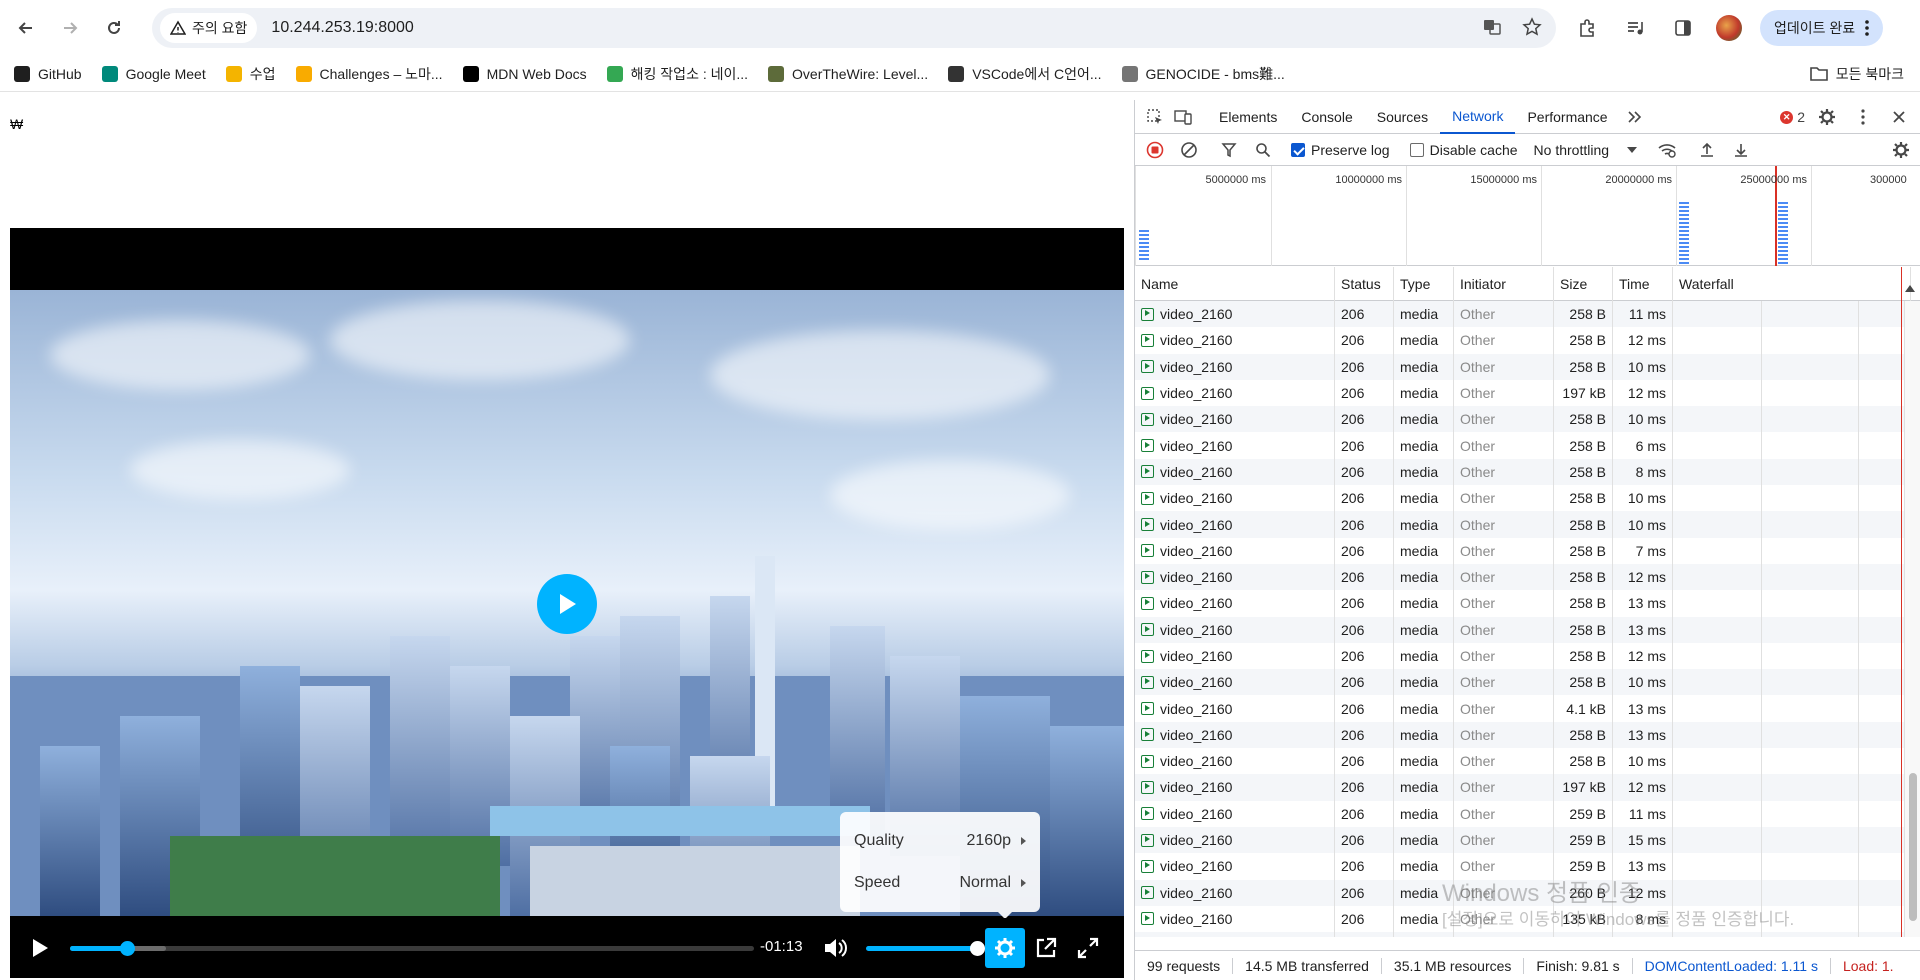  I want to click on table-row: video_2160 206 media Other 258 B 7 ms, so click(1520, 550).